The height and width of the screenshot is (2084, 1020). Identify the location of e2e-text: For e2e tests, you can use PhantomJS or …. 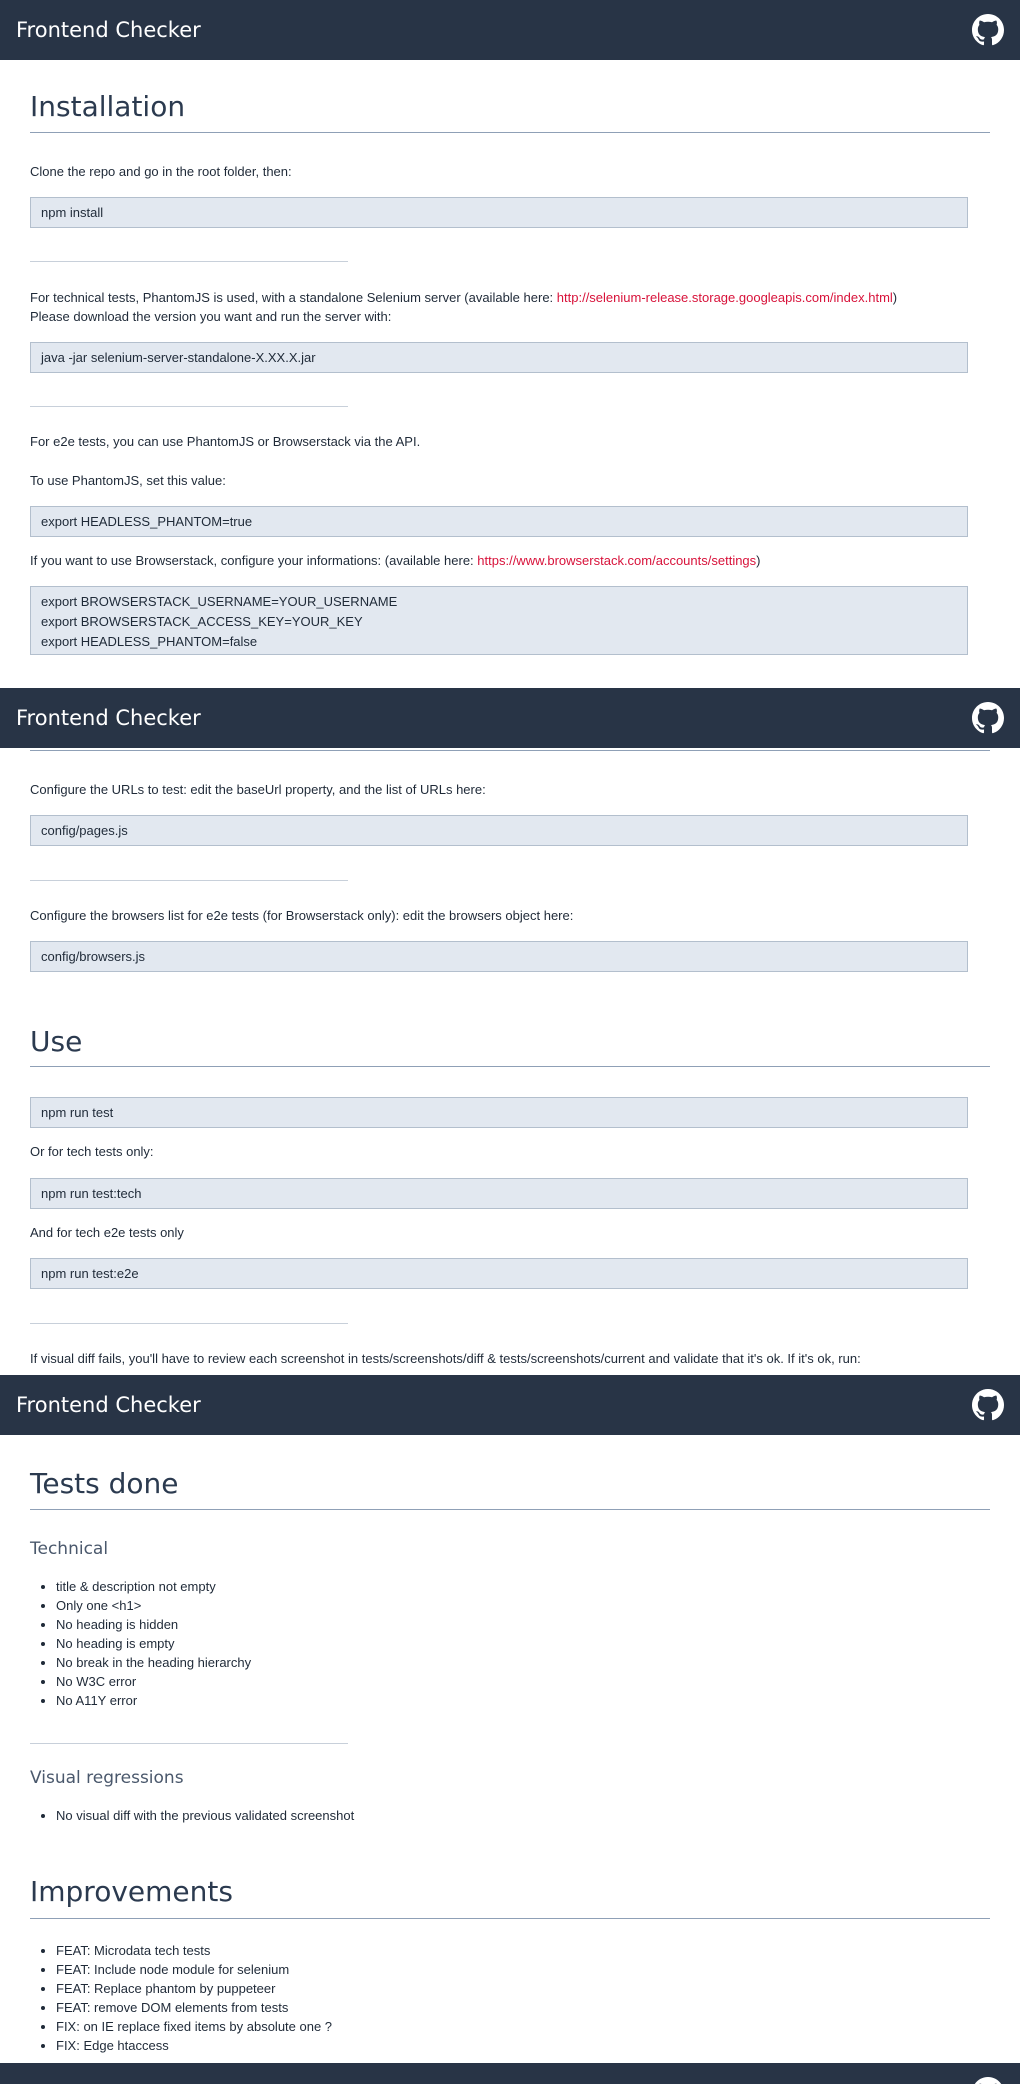
(225, 441).